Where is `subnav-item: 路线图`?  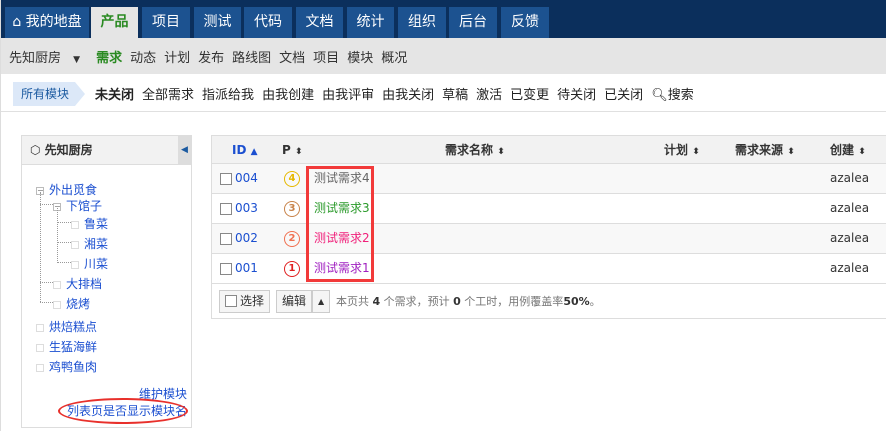
subnav-item: 路线图 is located at coordinates (251, 56).